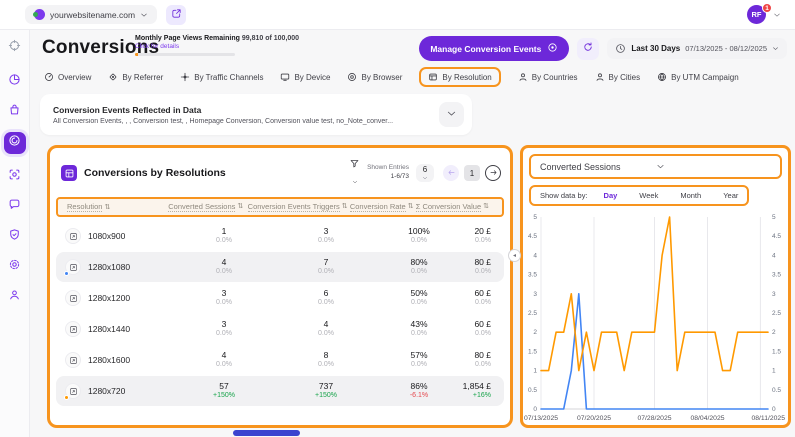 The image size is (795, 437). Describe the element at coordinates (15, 82) in the screenshot. I see `sidebar-item-analytics` at that location.